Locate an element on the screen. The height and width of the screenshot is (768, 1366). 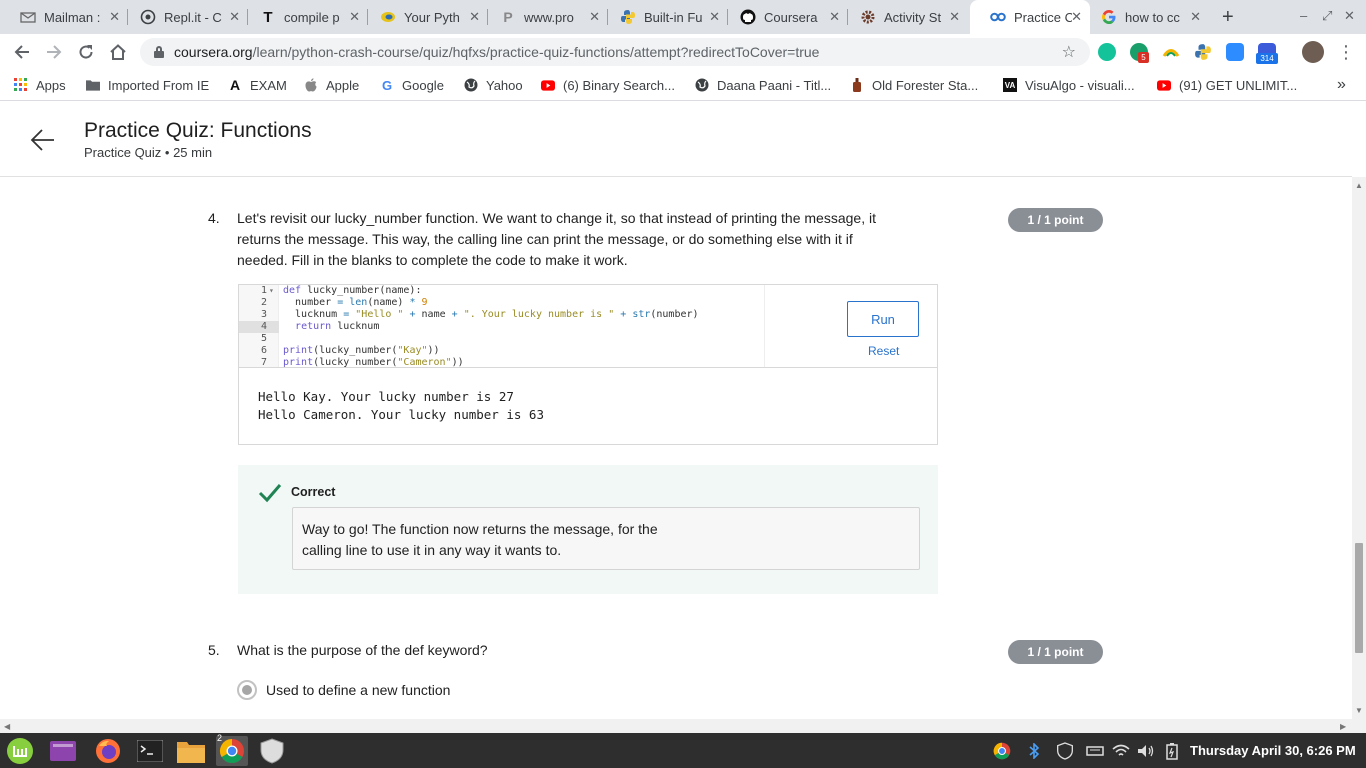
bookmark-yahoo: Yahoo is located at coordinates (493, 85).